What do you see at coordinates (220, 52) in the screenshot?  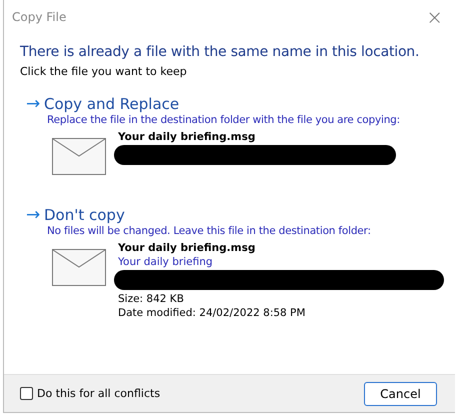 I see `dialog-heading: There is already a file with the same name in this location.` at bounding box center [220, 52].